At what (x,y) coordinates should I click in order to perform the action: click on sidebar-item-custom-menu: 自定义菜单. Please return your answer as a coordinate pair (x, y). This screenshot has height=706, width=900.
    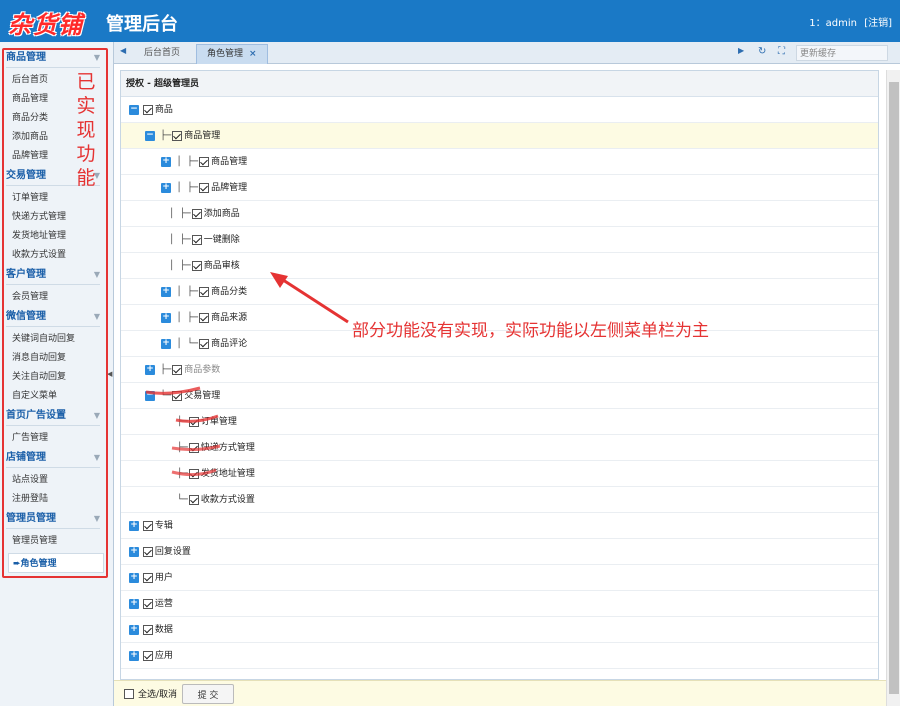
    Looking at the image, I should click on (34, 396).